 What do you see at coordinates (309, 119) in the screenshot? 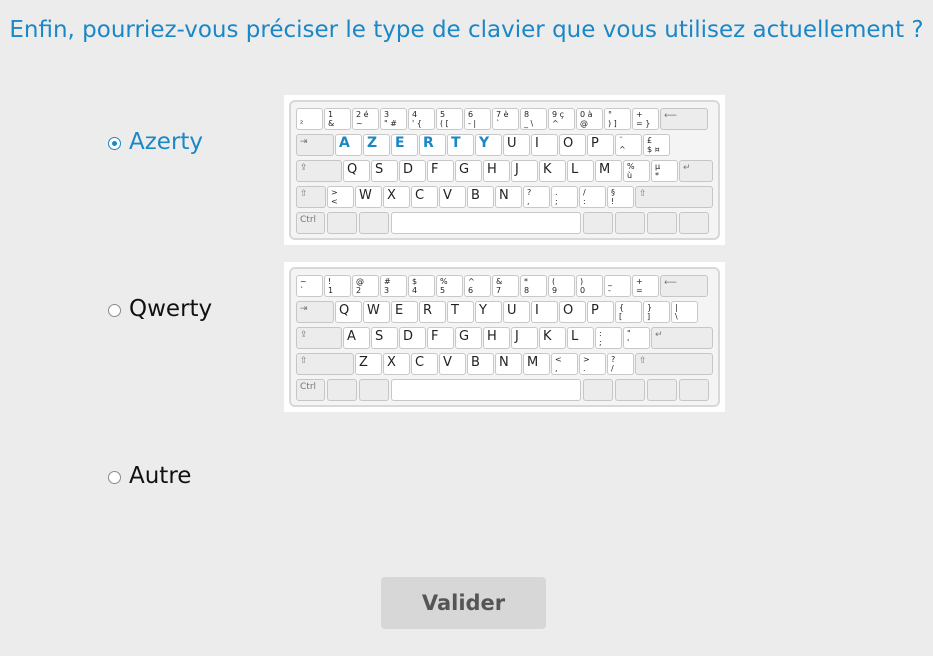
I see `keyboard-key-number: ²` at bounding box center [309, 119].